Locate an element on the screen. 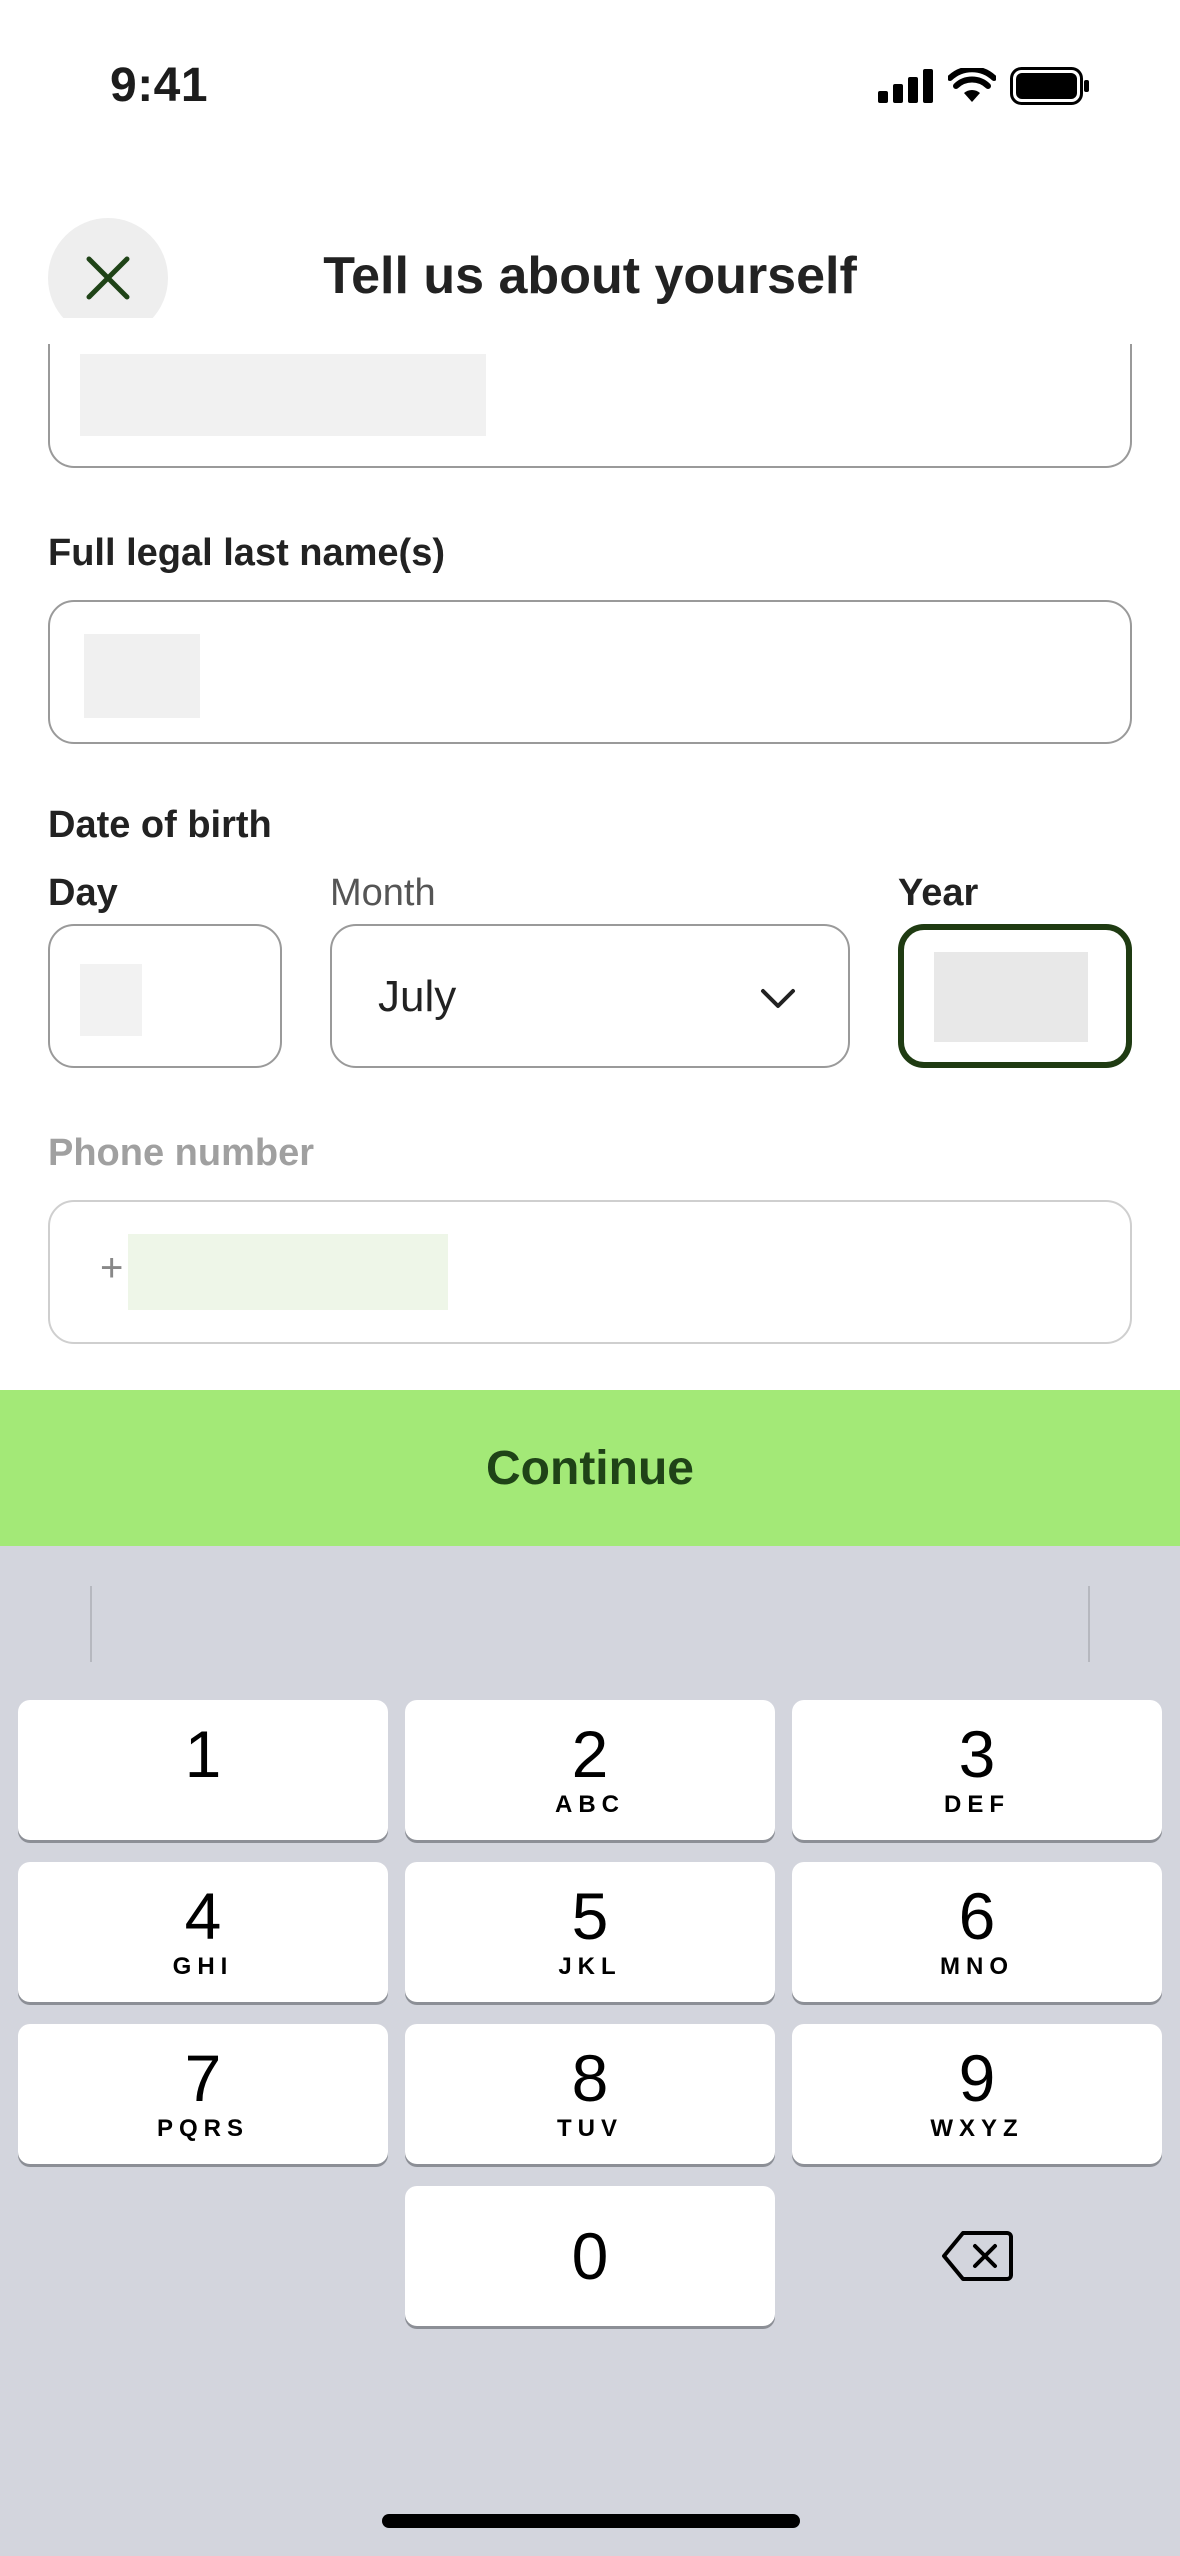 The height and width of the screenshot is (2556, 1180). month-select: July is located at coordinates (590, 996).